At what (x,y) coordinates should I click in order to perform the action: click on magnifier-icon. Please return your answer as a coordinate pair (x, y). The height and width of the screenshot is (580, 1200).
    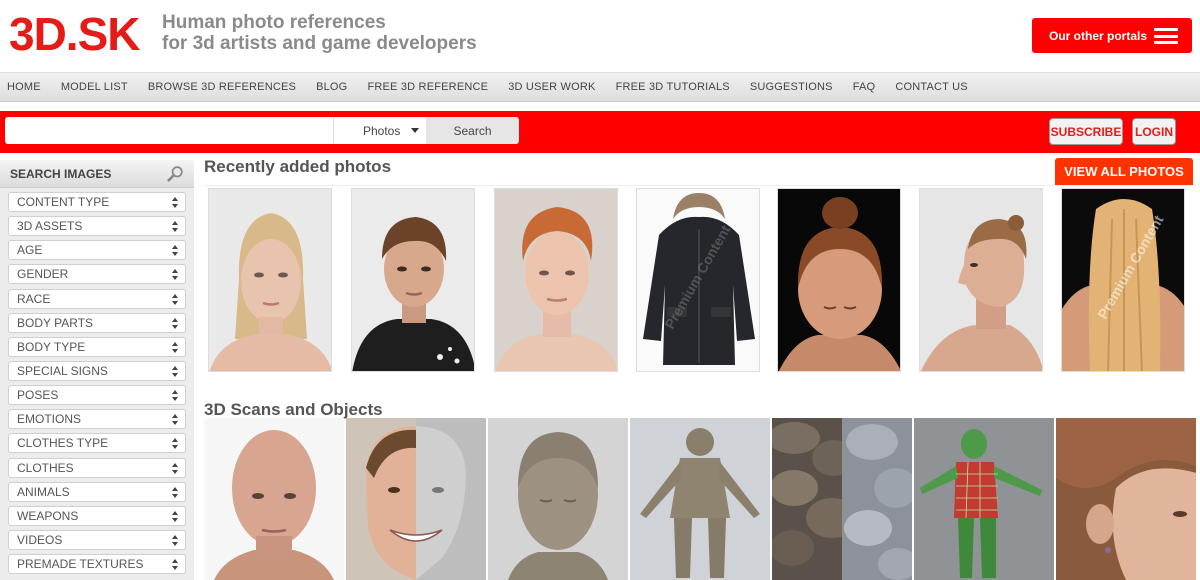
    Looking at the image, I should click on (175, 173).